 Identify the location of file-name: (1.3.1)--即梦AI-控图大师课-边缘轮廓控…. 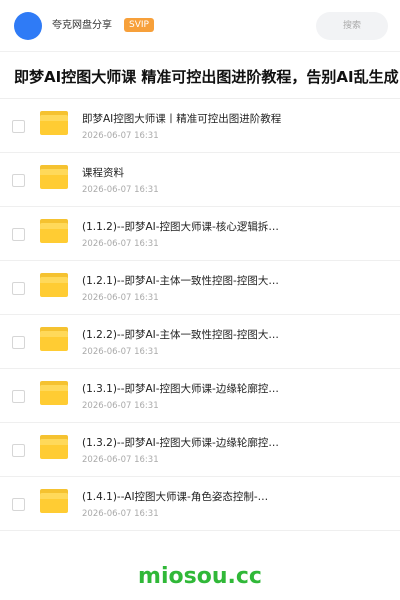
(232, 389).